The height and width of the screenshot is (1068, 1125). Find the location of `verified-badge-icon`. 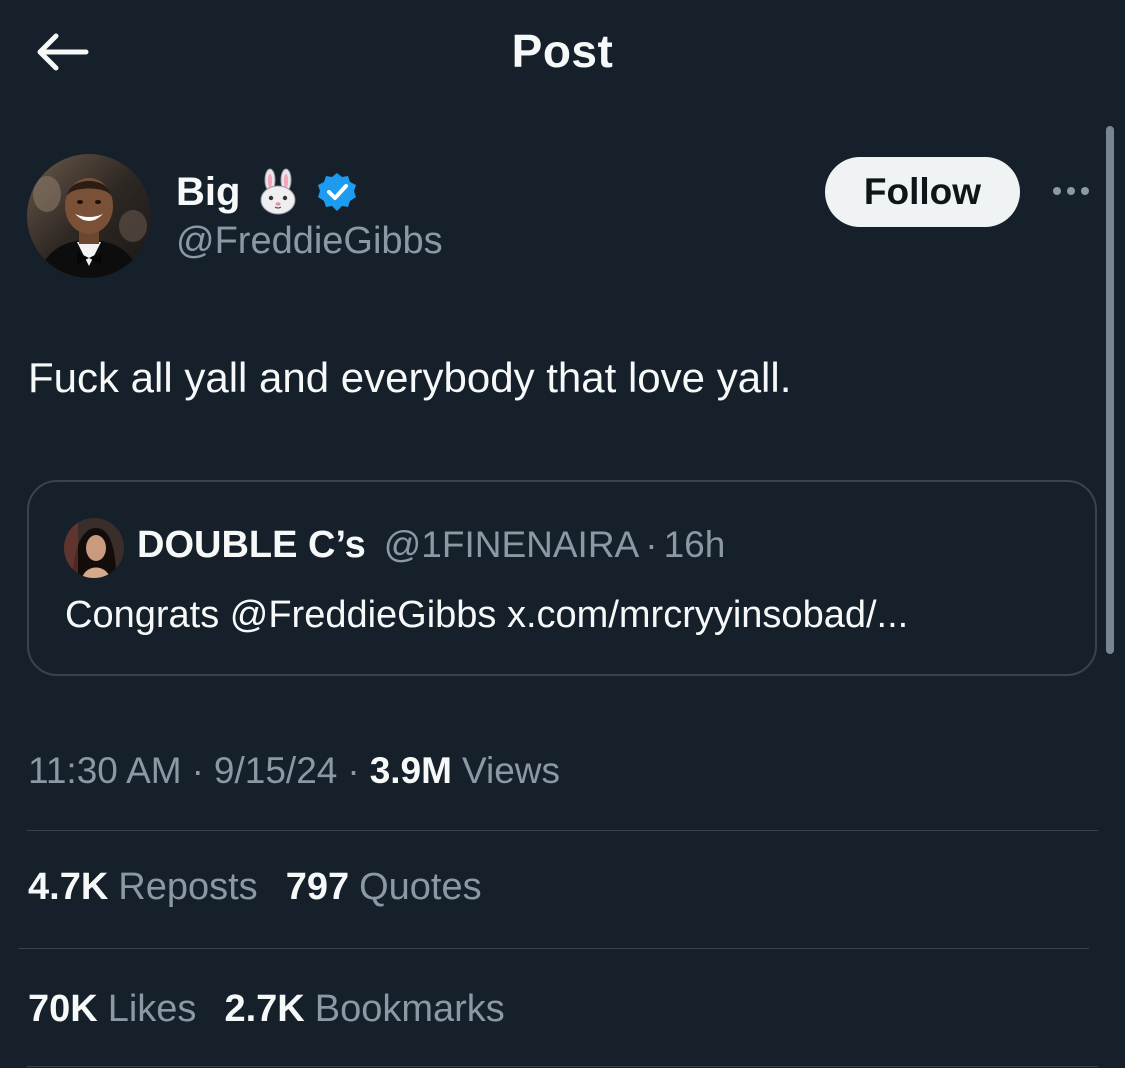

verified-badge-icon is located at coordinates (337, 192).